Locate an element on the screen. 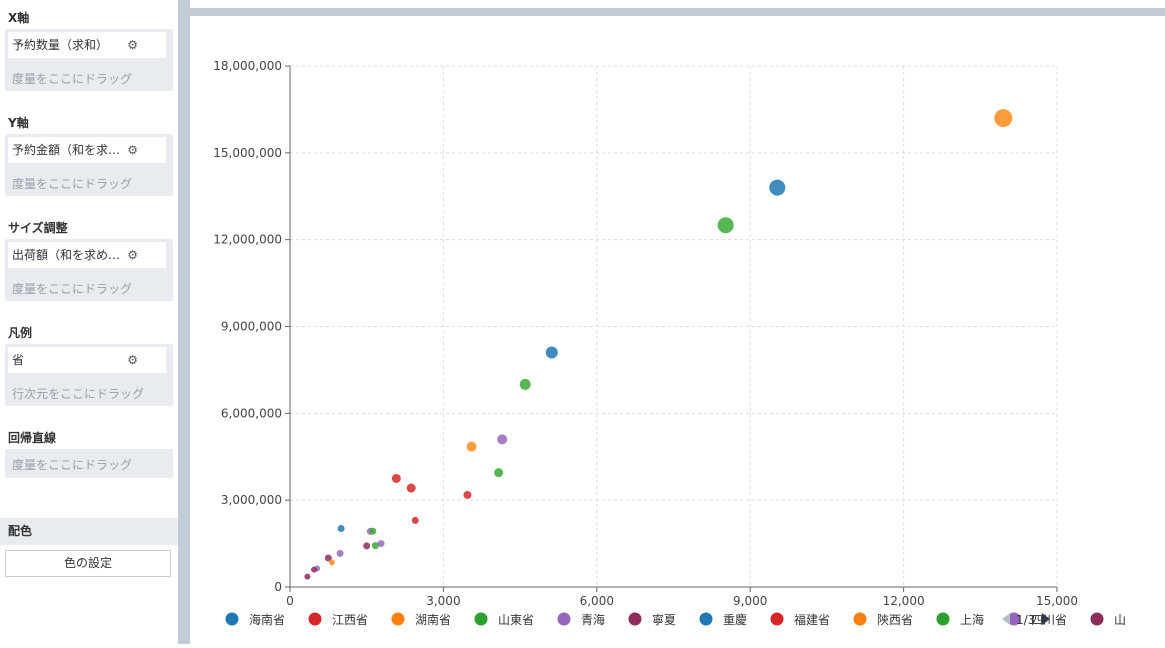 Image resolution: width=1165 pixels, height=648 pixels. y-tick-label: 18,000,000 is located at coordinates (247, 66).